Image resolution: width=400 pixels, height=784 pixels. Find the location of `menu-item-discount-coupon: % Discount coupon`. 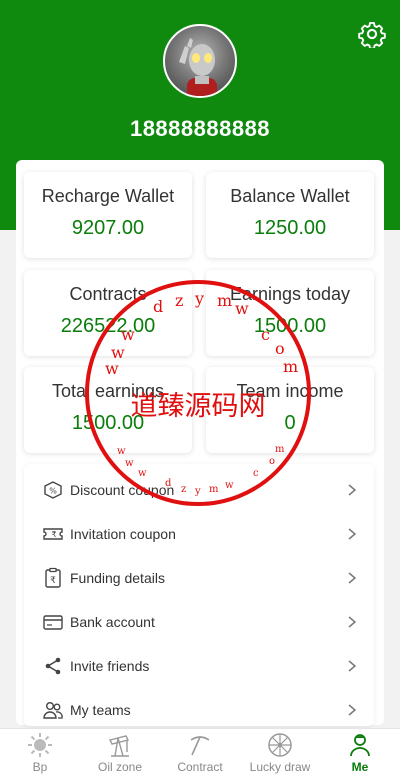

menu-item-discount-coupon: % Discount coupon is located at coordinates (199, 490).